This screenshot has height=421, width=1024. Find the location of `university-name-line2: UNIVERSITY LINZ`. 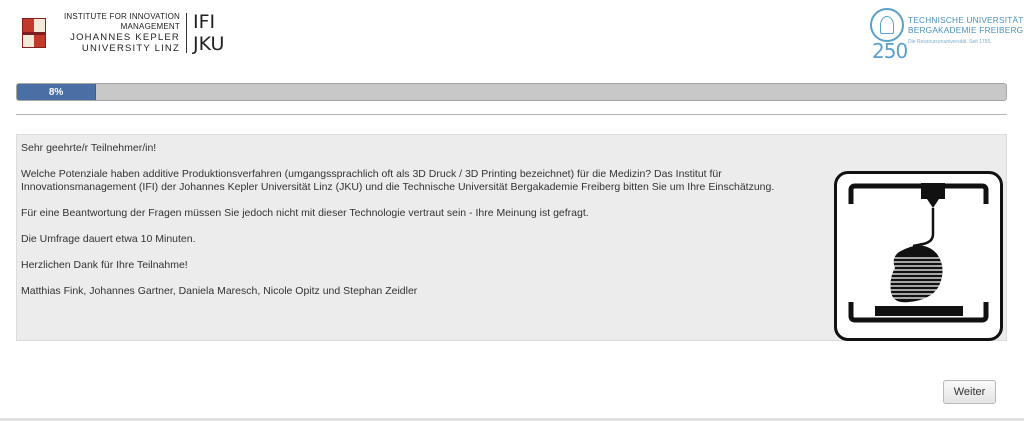

university-name-line2: UNIVERSITY LINZ is located at coordinates (130, 48).